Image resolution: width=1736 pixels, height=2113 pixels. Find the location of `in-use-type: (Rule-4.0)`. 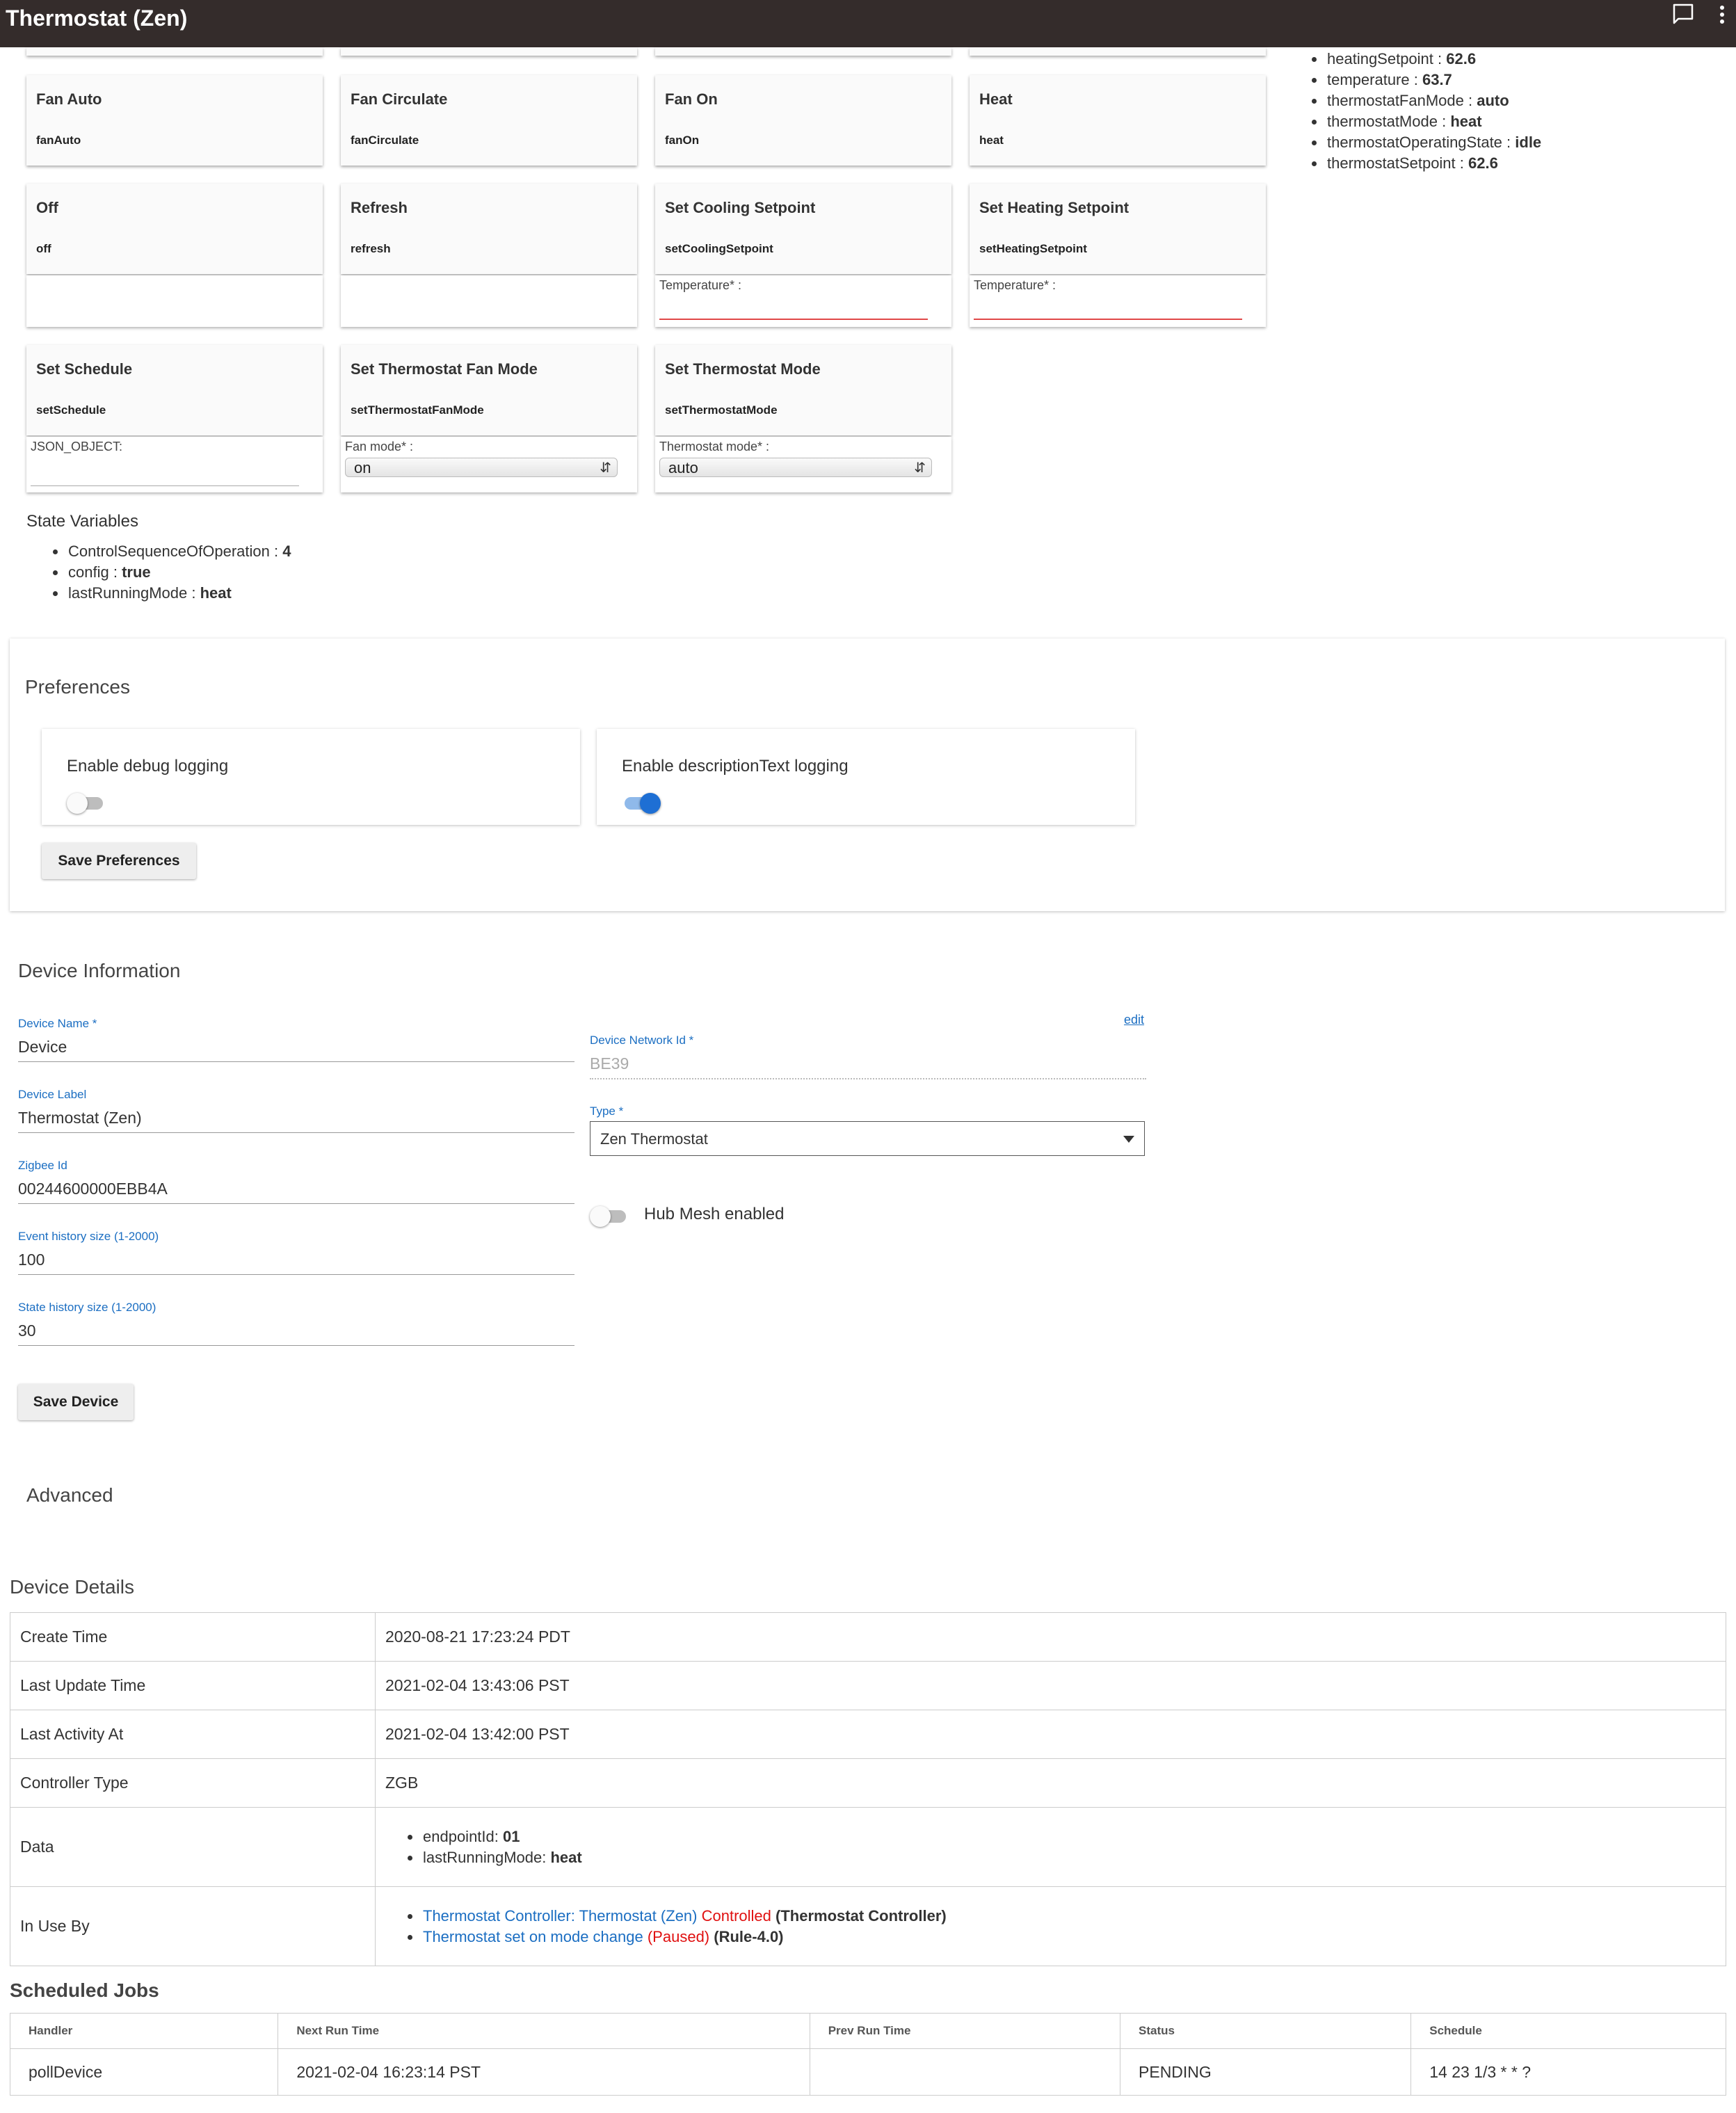

in-use-type: (Rule-4.0) is located at coordinates (749, 1936).